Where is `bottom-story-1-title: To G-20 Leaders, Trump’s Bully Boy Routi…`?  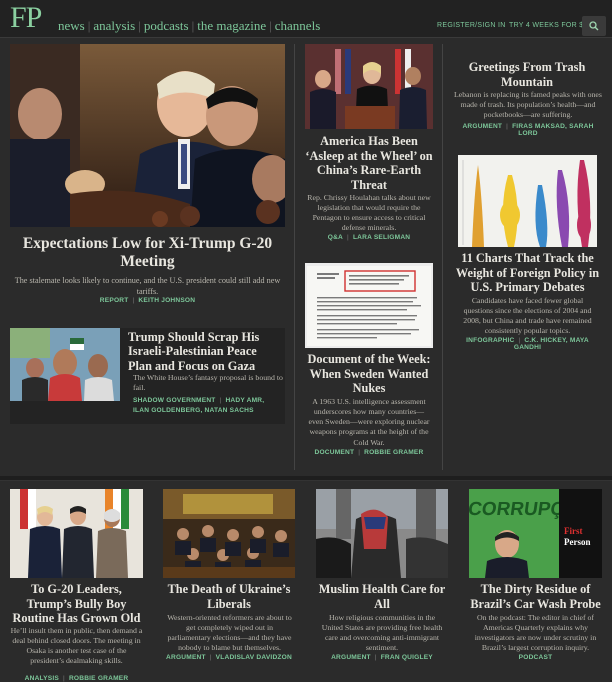
bottom-story-1-title: To G-20 Leaders, Trump’s Bully Boy Routi… is located at coordinates (76, 604).